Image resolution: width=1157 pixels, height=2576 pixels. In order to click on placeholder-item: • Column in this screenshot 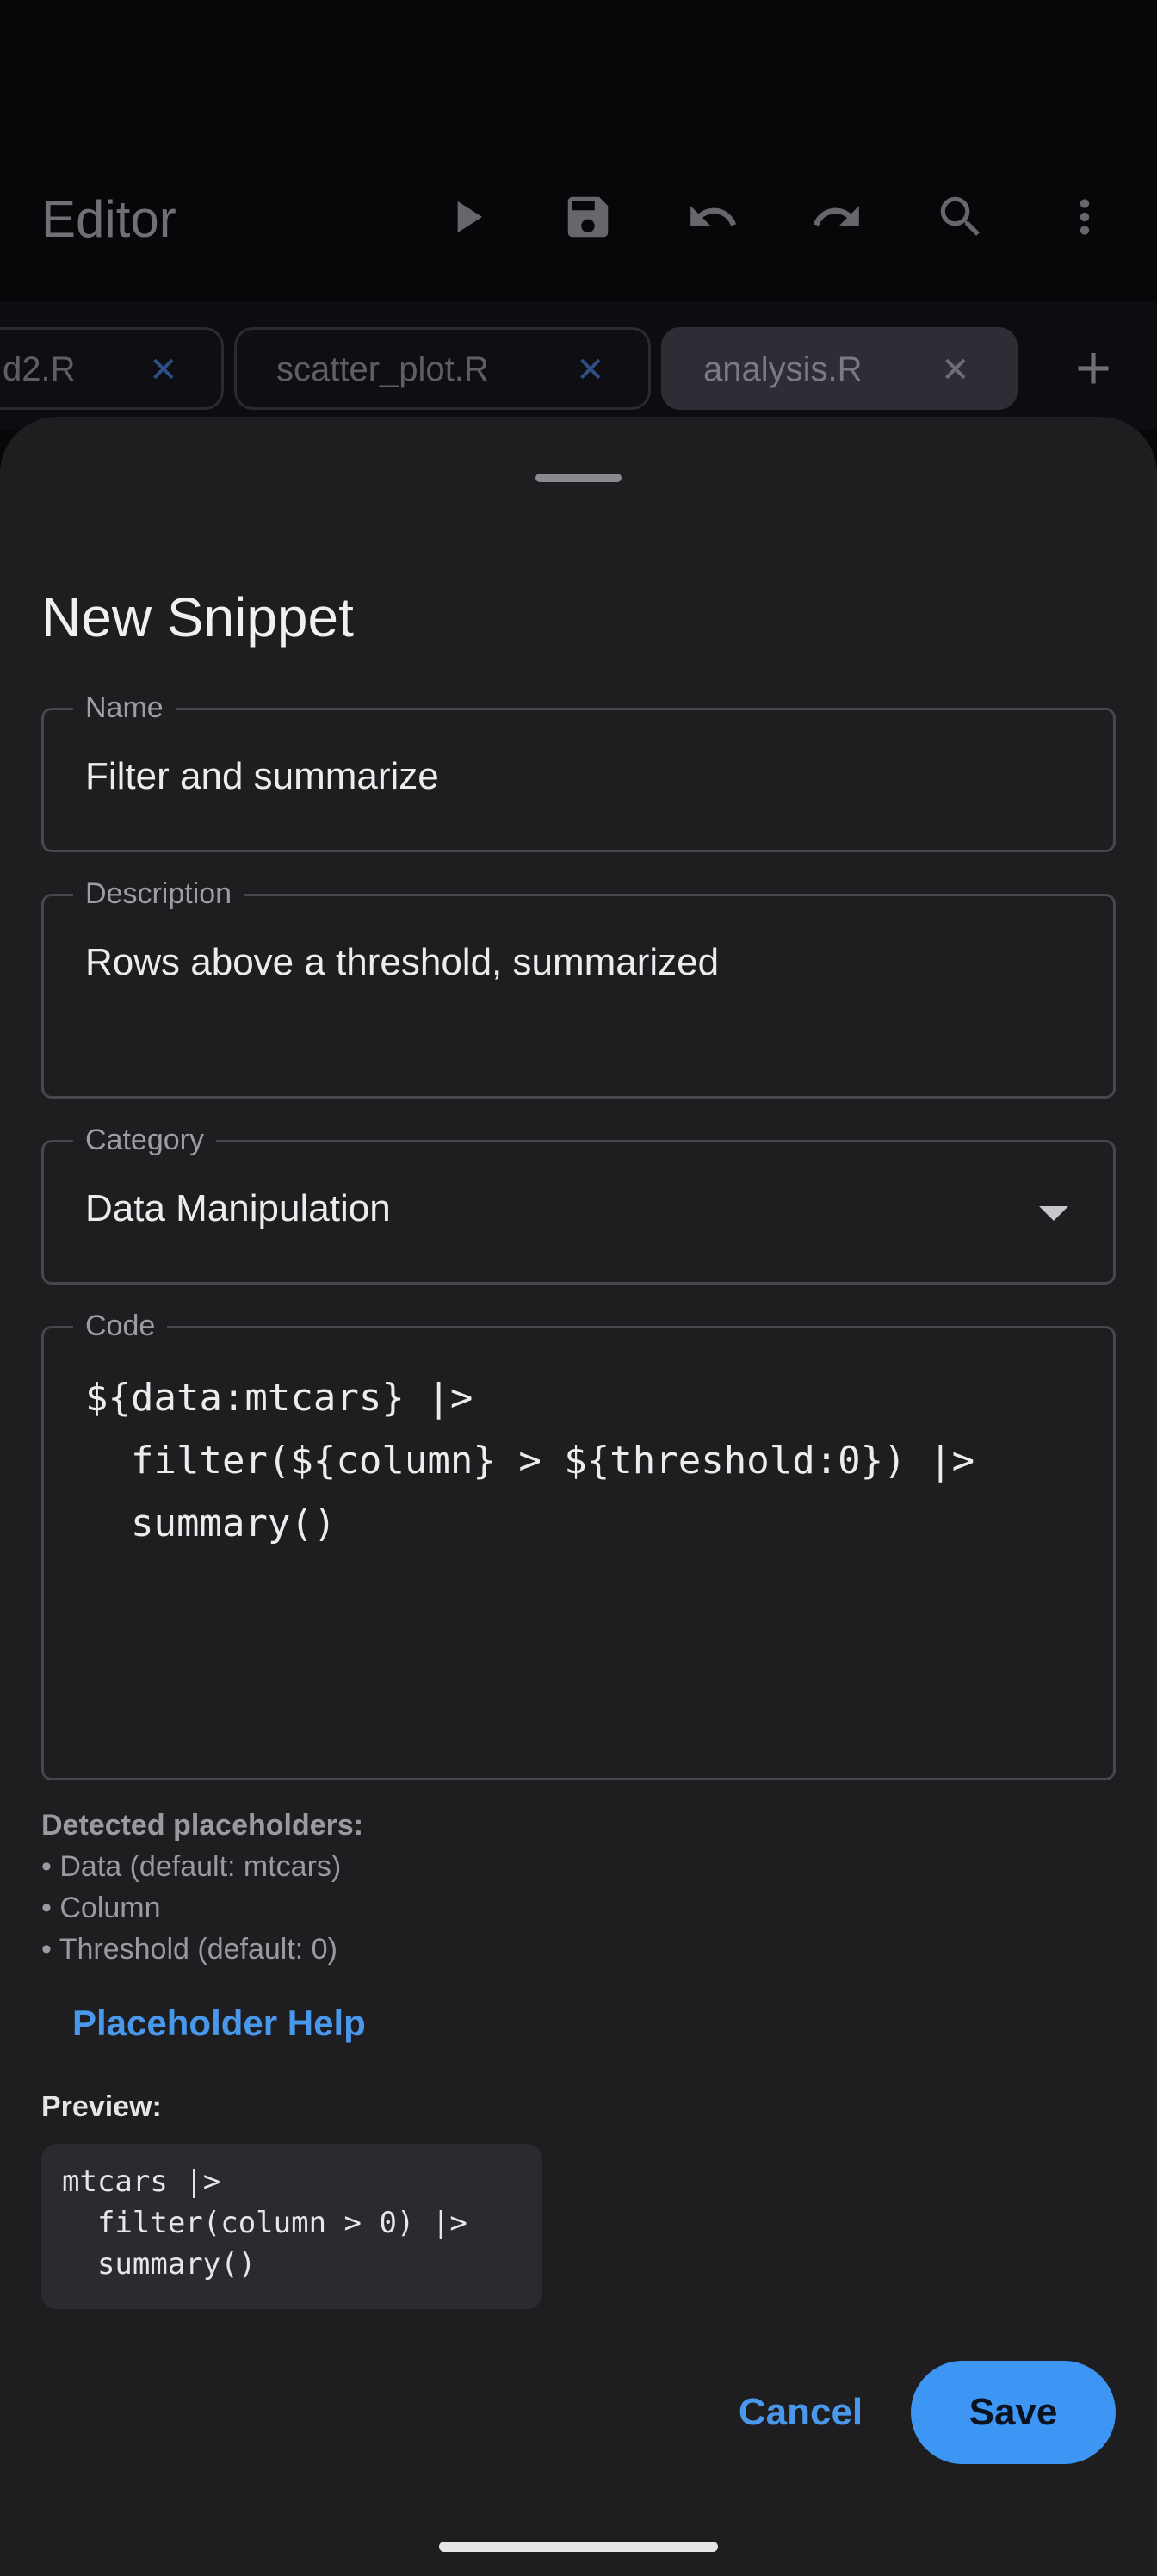, I will do `click(101, 1908)`.